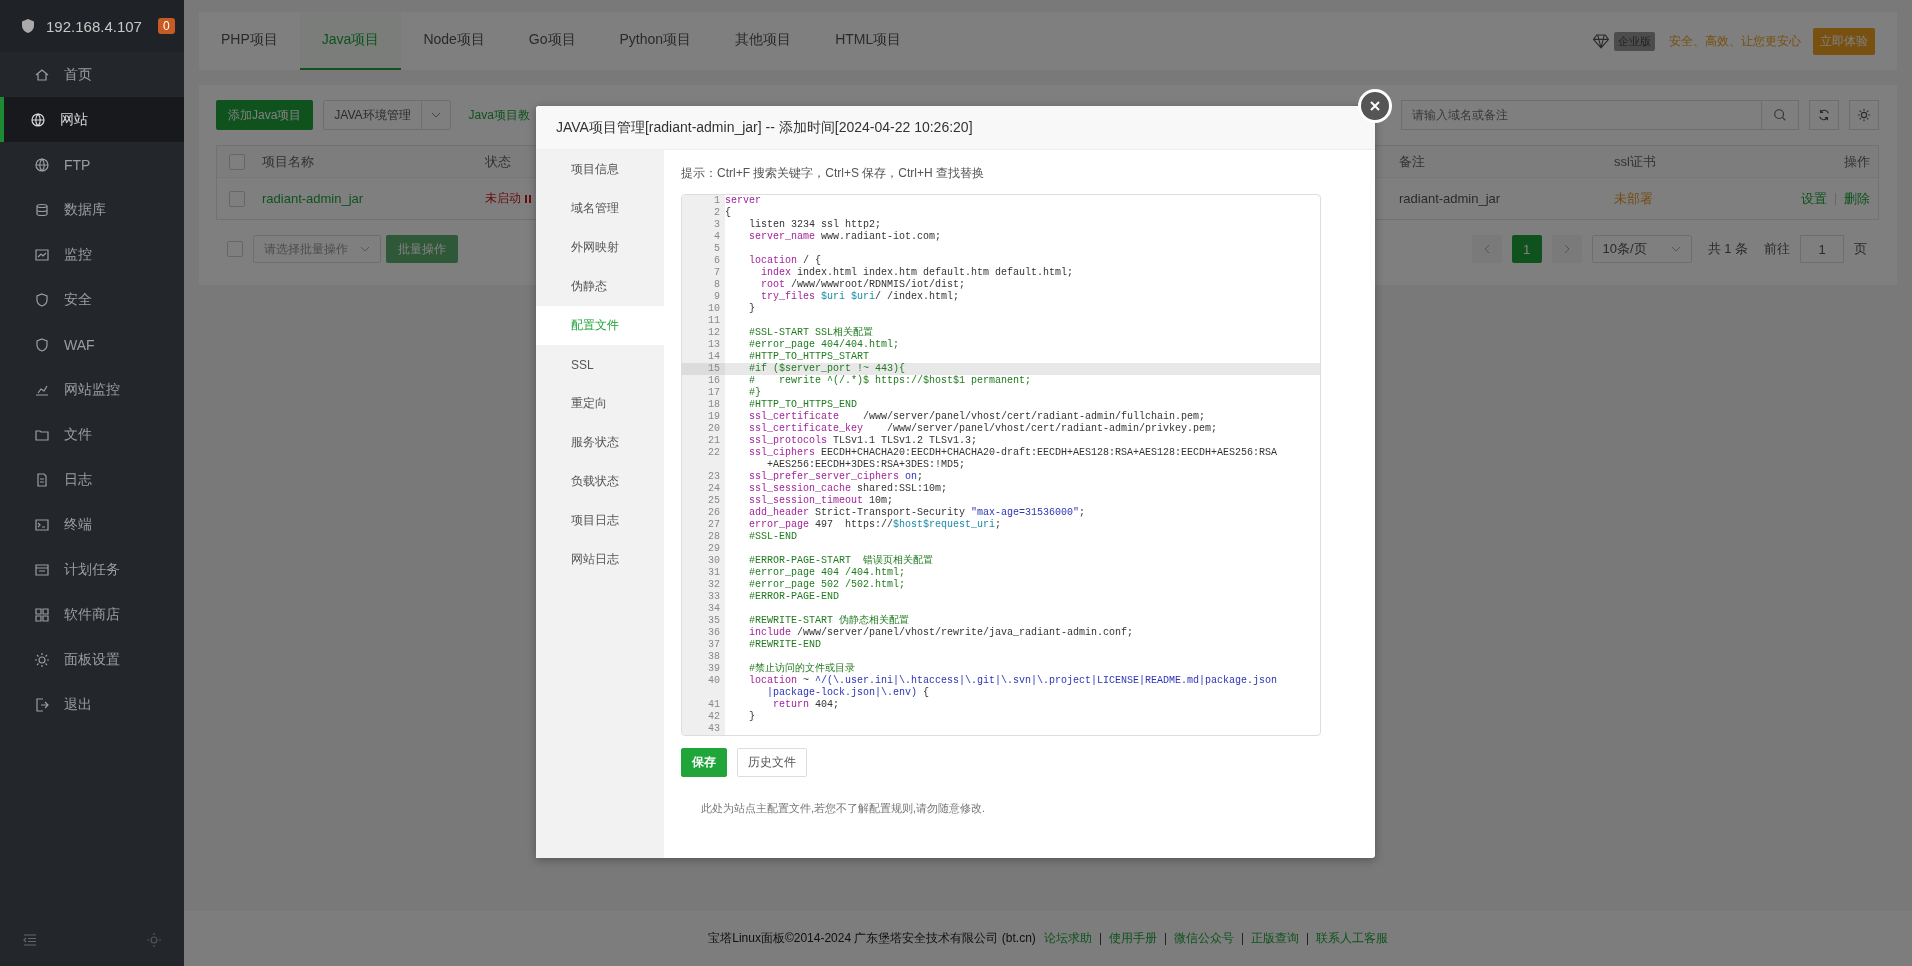 The height and width of the screenshot is (966, 1912). What do you see at coordinates (703, 717) in the screenshot?
I see `line-number: 42` at bounding box center [703, 717].